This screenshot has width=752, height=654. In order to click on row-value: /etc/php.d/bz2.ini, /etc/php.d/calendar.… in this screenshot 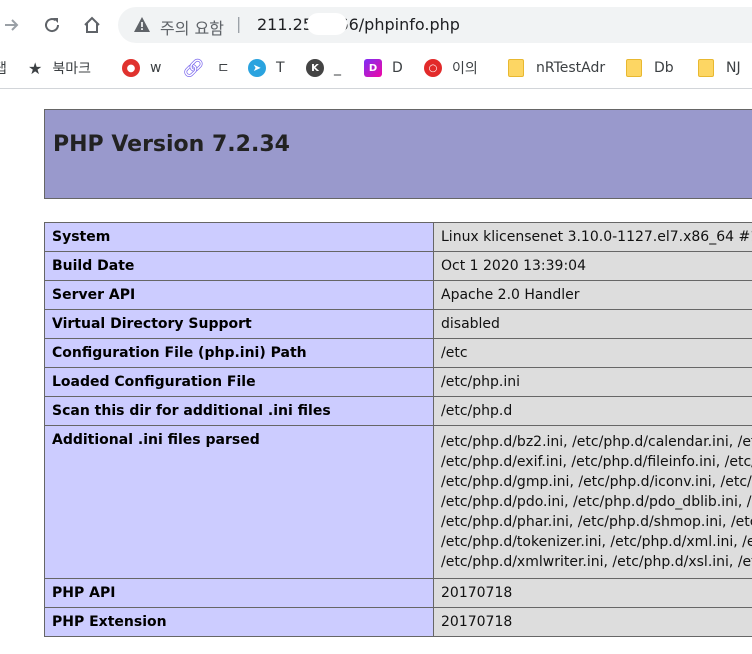, I will do `click(592, 502)`.